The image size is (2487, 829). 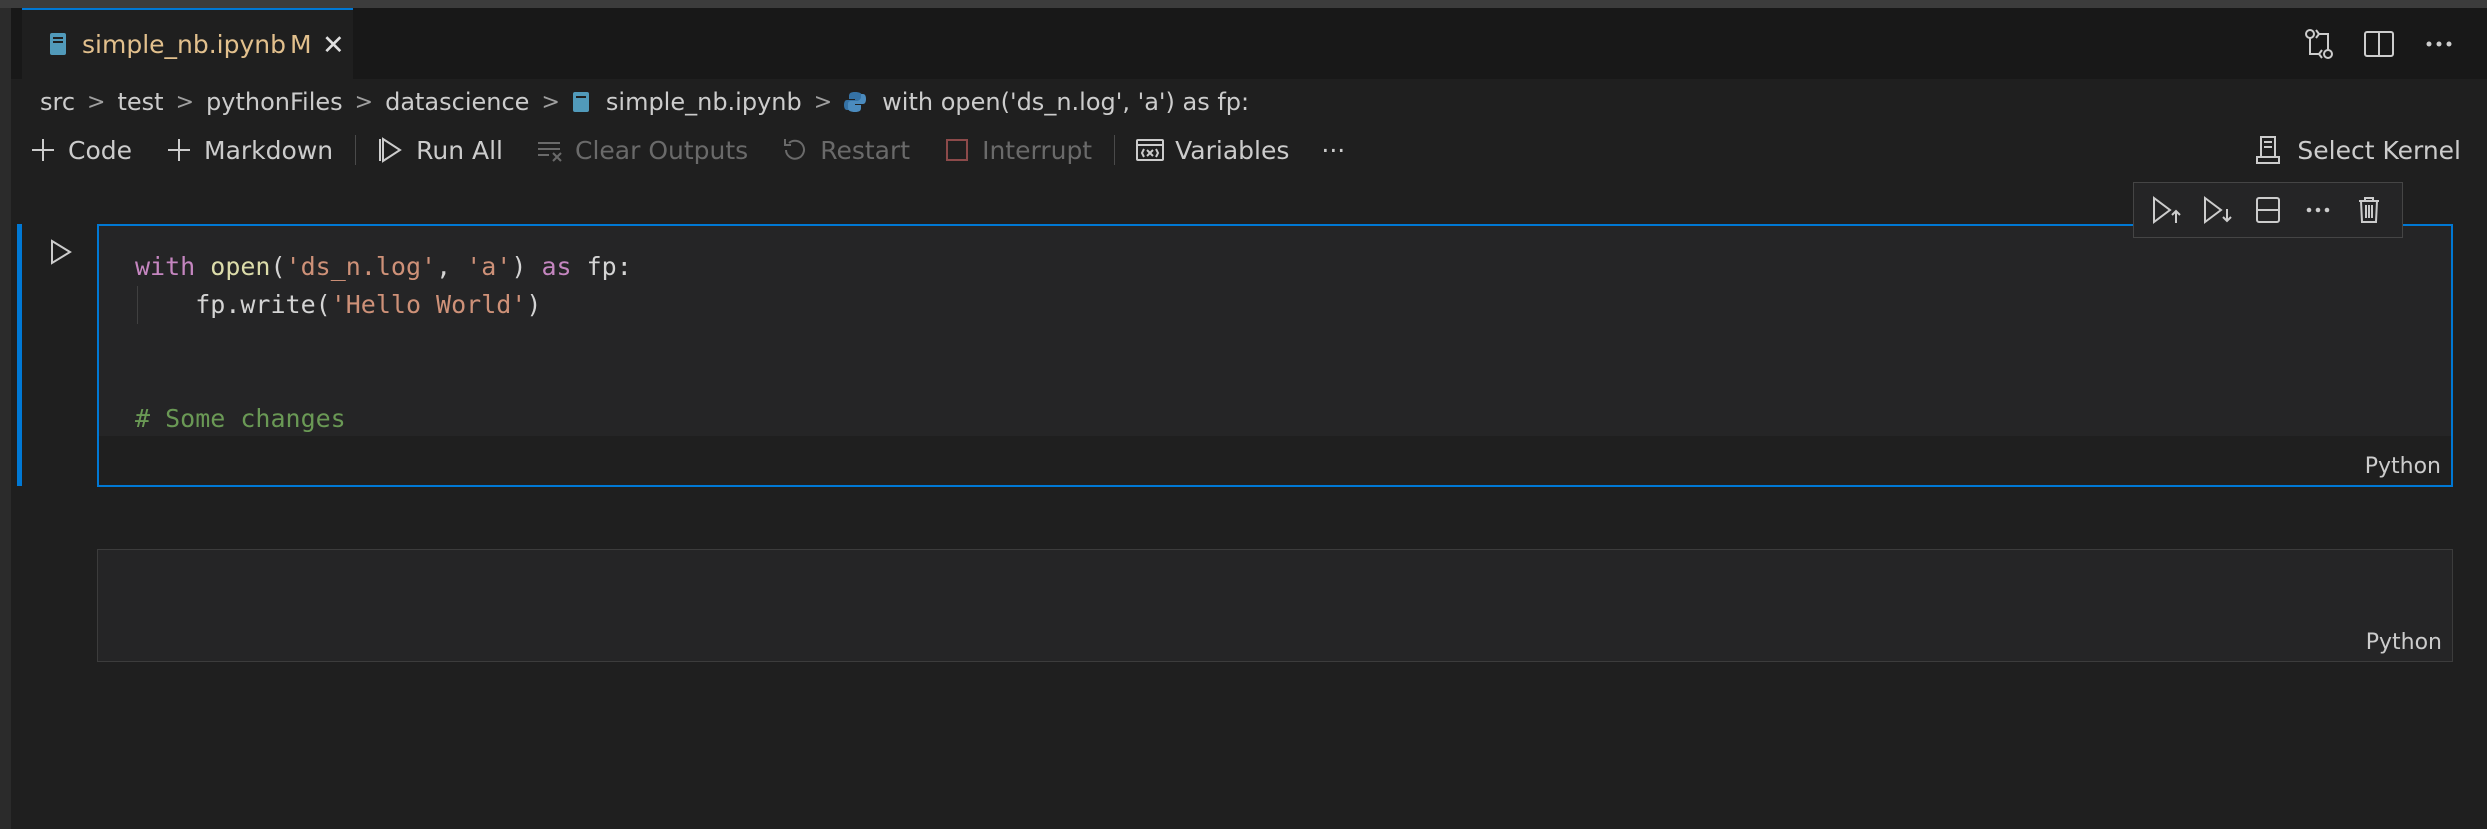 What do you see at coordinates (263, 304) in the screenshot?
I see `code-token: fp.write(` at bounding box center [263, 304].